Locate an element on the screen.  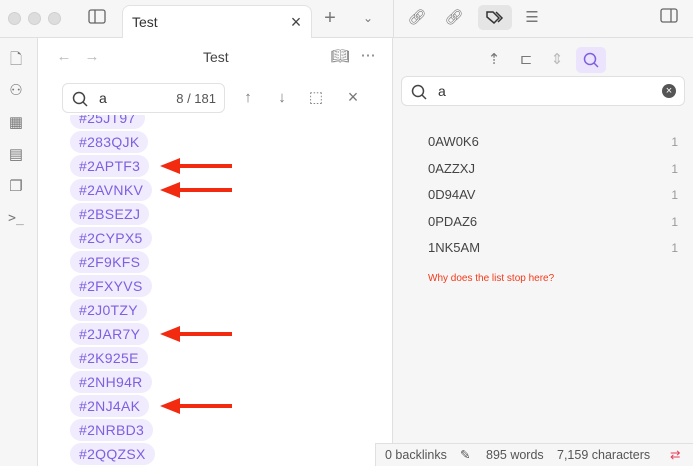
ribbon: 🗋 ⚇ ▦ ▤ ❐ >_ is located at coordinates (19, 252).